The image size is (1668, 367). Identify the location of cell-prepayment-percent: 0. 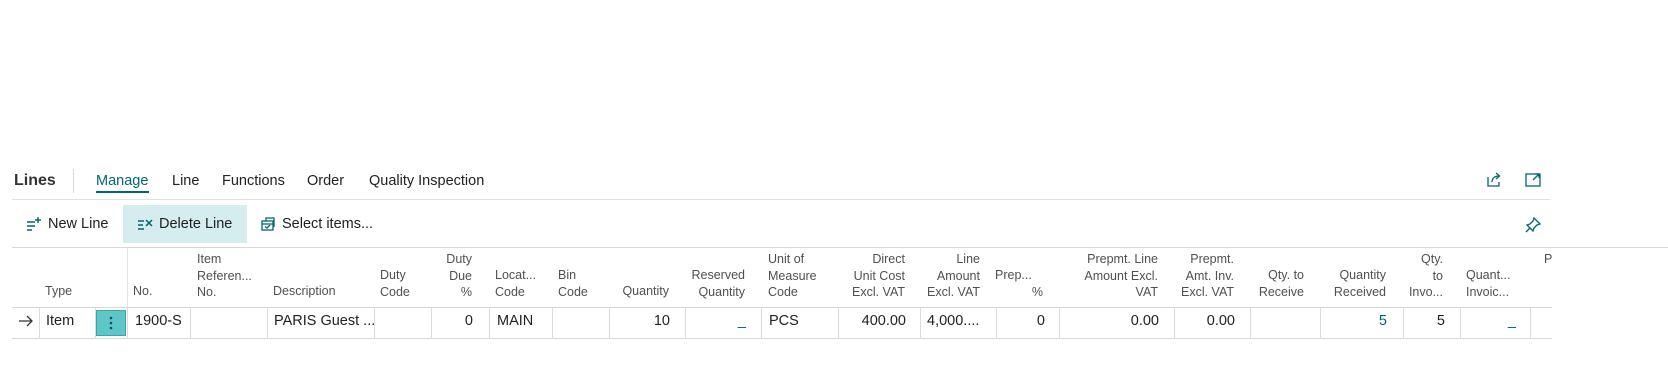
(1021, 321).